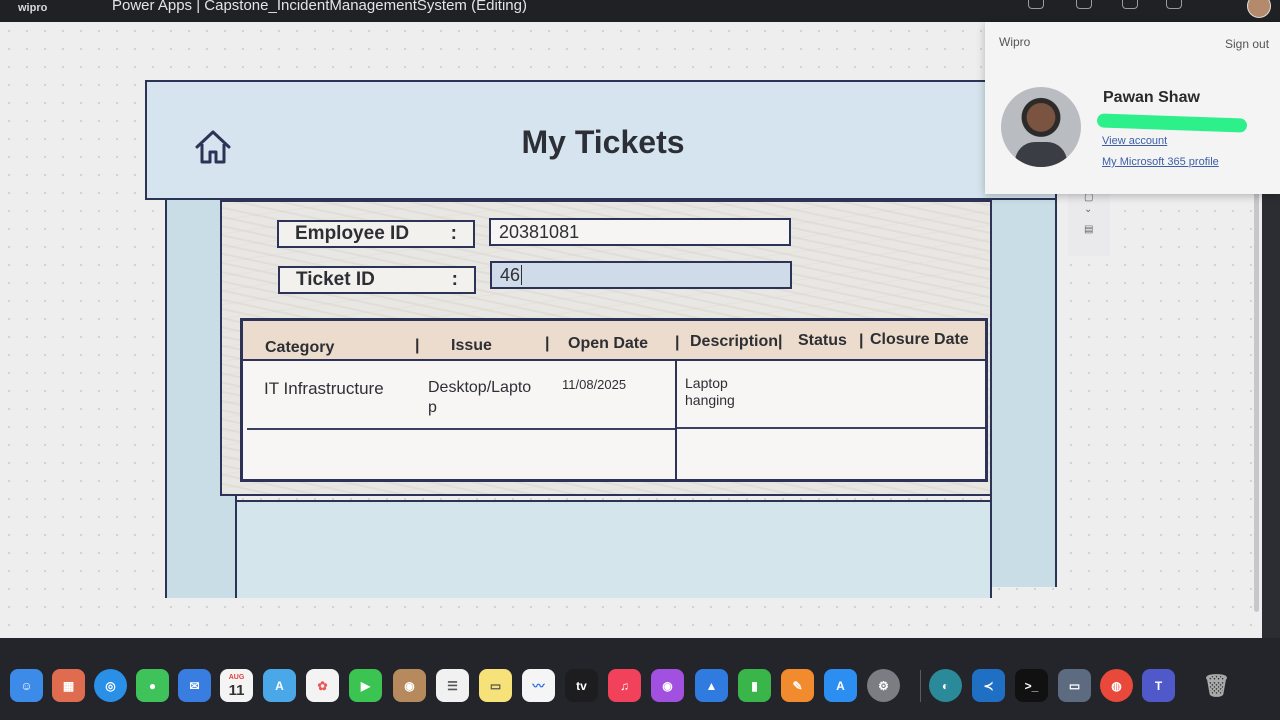  Describe the element at coordinates (335, 279) in the screenshot. I see `ticket-id-label-text: Ticket ID` at that location.